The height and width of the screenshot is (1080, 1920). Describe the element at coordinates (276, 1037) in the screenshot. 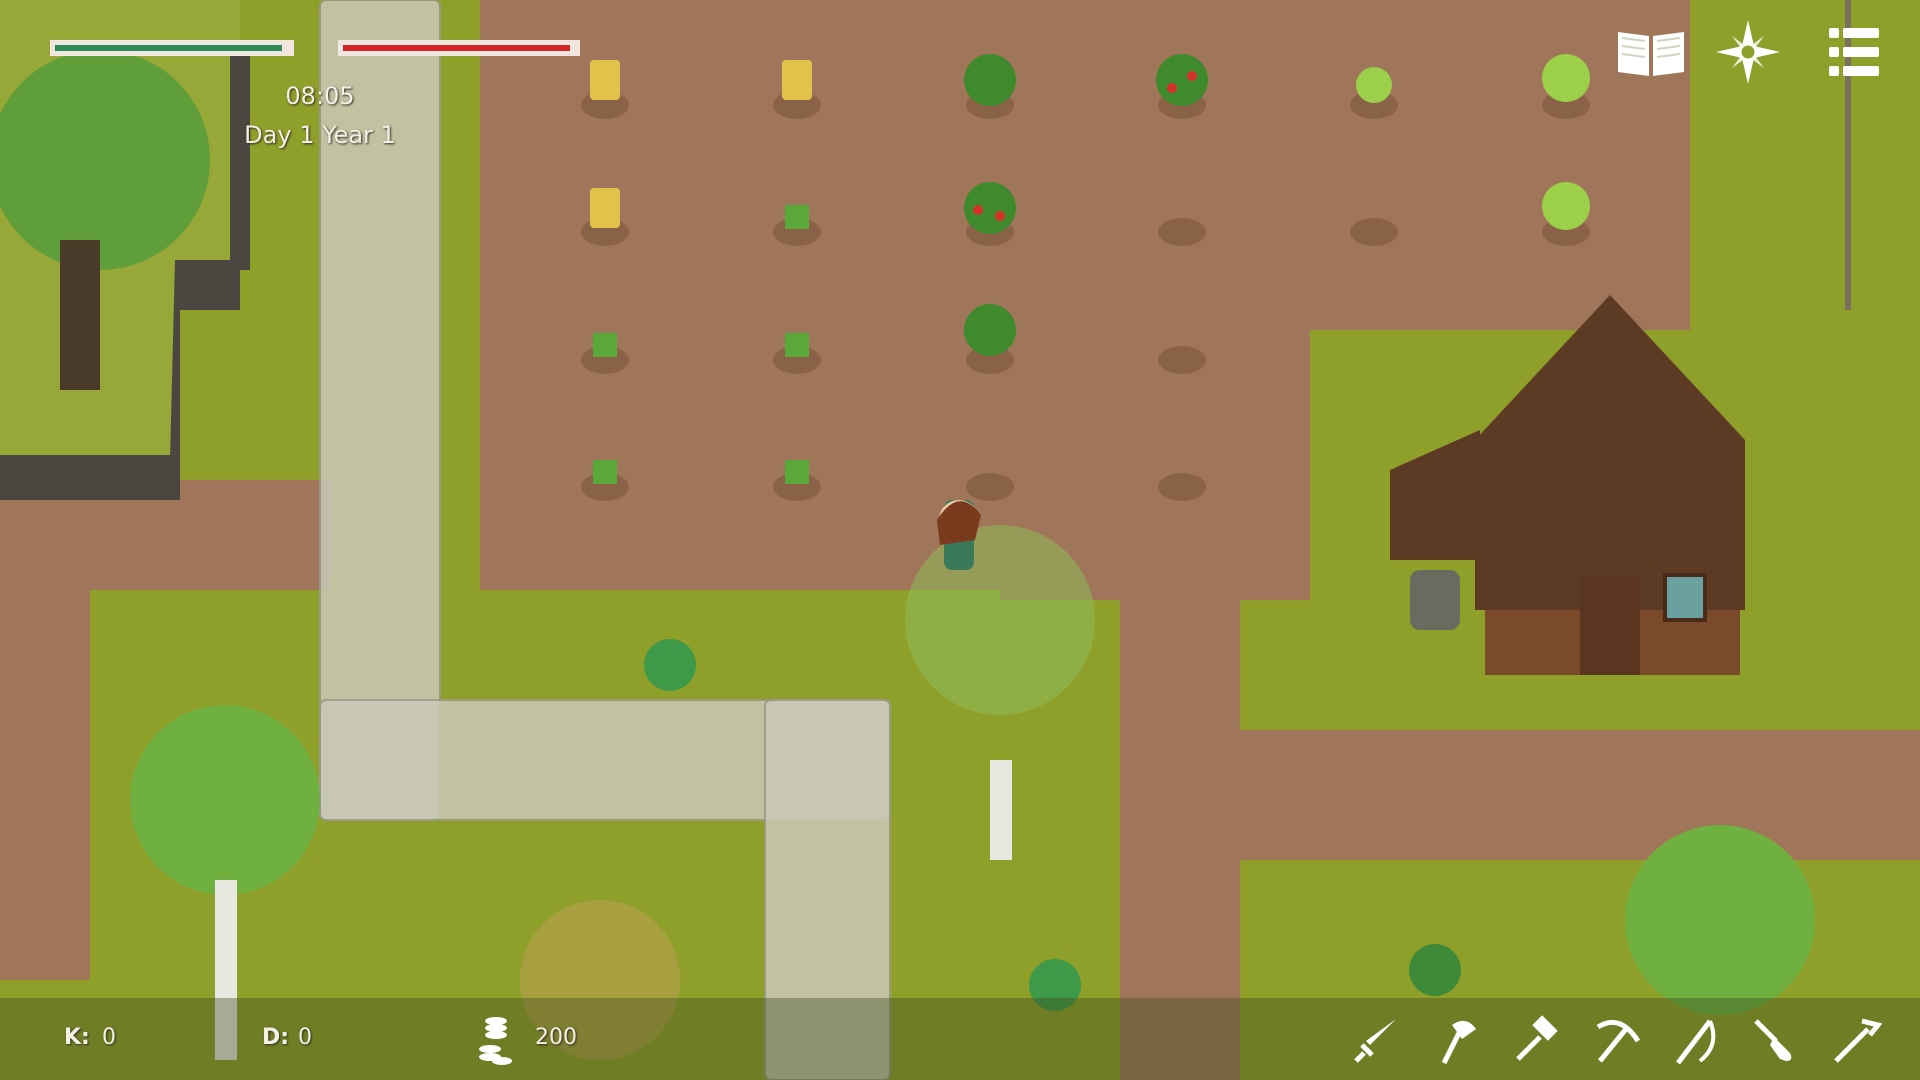

I see `deaths-label: D:` at that location.